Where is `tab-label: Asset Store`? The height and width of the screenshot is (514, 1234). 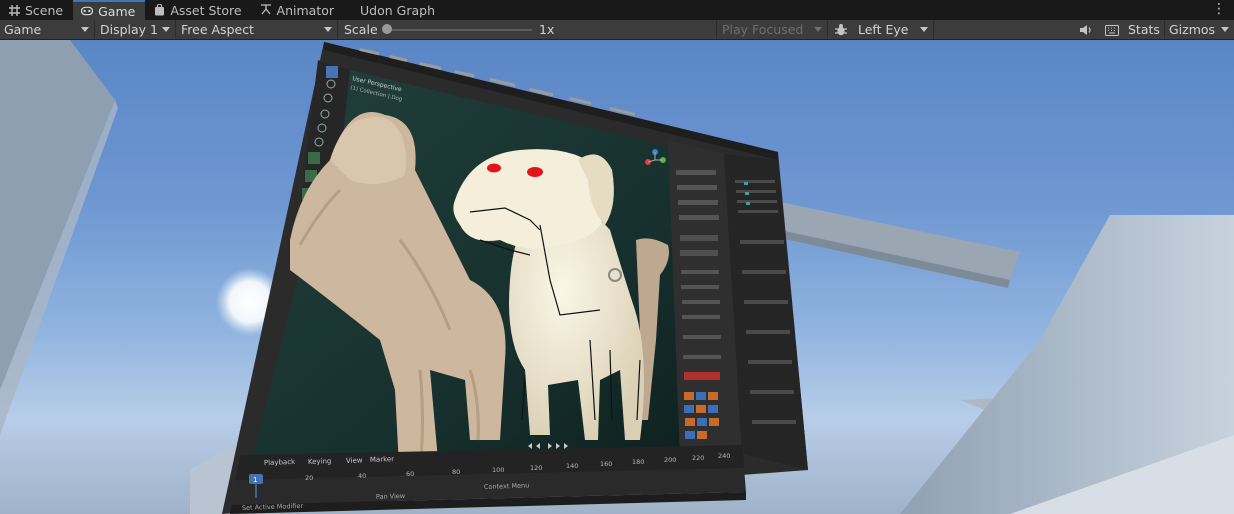
tab-label: Asset Store is located at coordinates (206, 10).